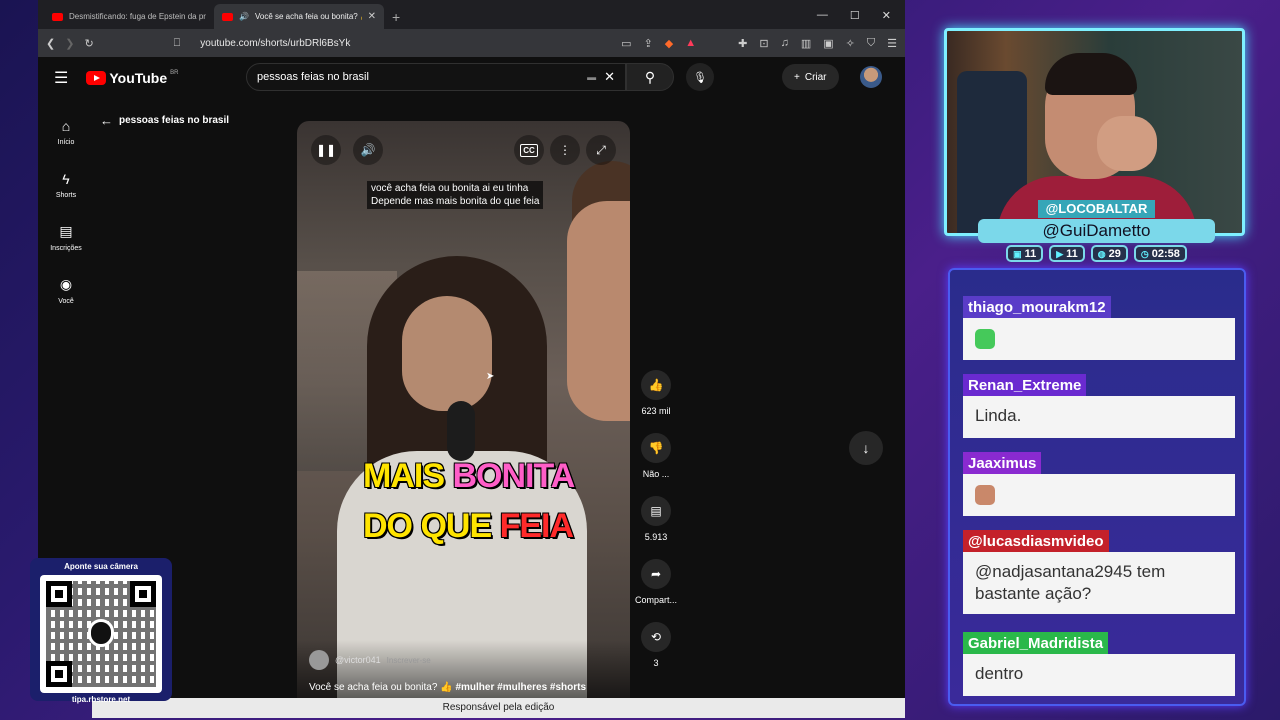 The height and width of the screenshot is (720, 1280). I want to click on avatar, so click(871, 77).